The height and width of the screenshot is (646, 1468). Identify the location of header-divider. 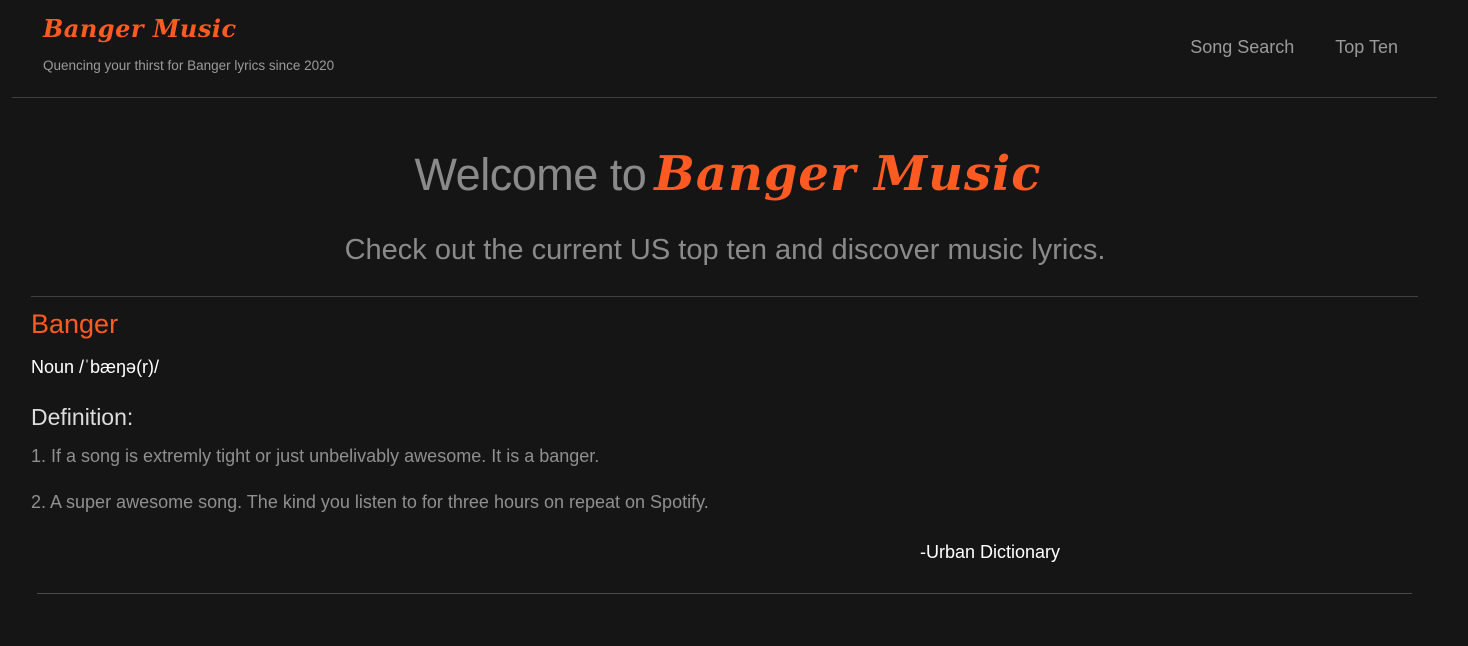
(724, 97).